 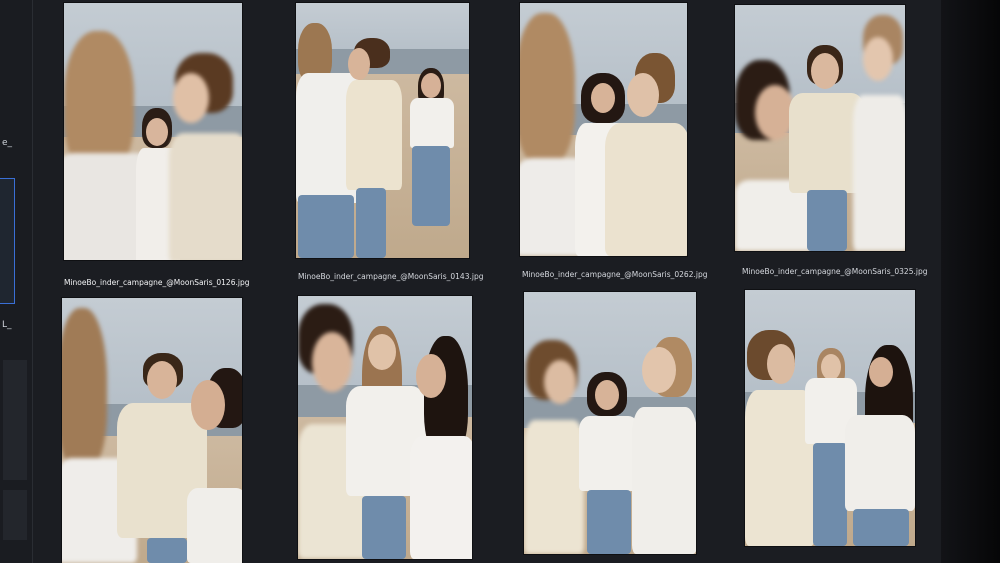 What do you see at coordinates (16, 281) in the screenshot?
I see `filmstrip-sidebar: e_ L_` at bounding box center [16, 281].